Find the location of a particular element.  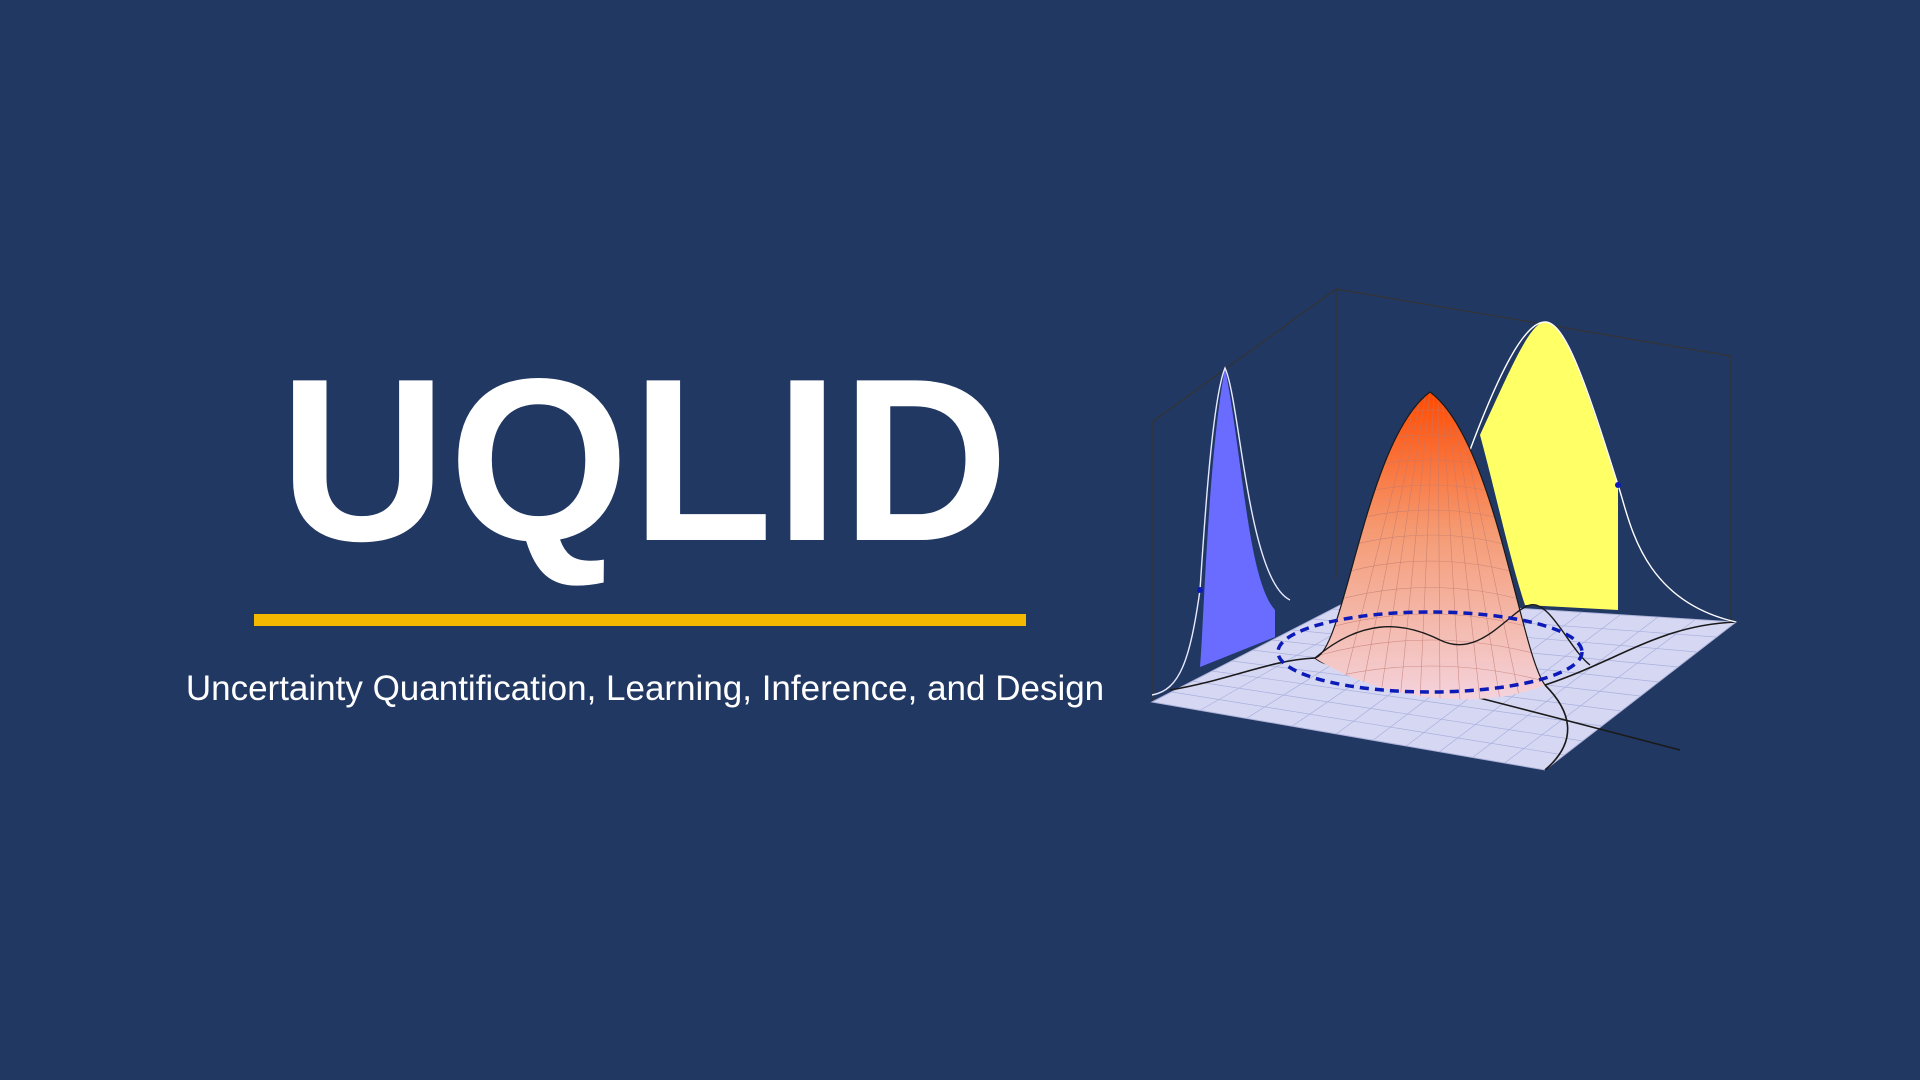

bivariate-gaussian-illustration is located at coordinates (1444, 529).